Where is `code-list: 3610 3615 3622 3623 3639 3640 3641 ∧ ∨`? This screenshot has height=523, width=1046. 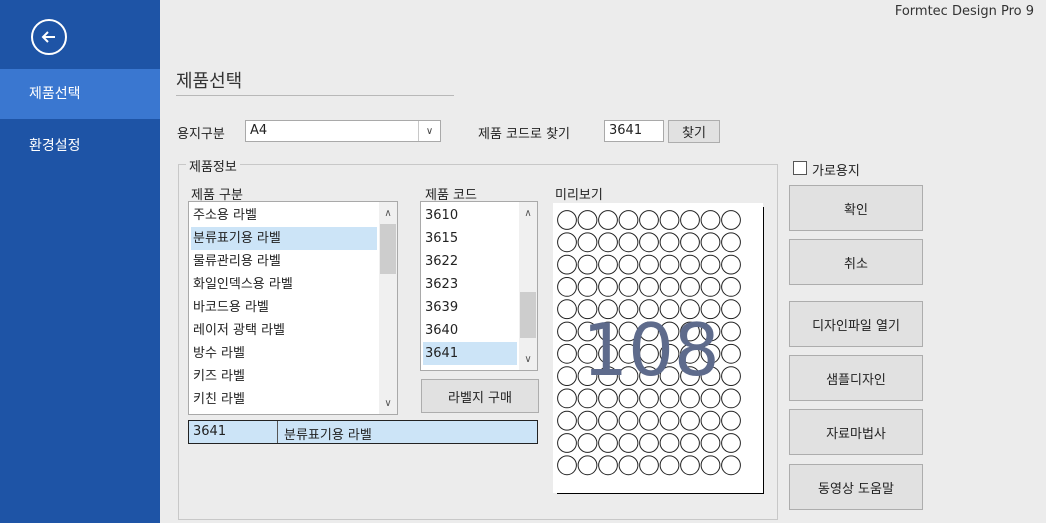
code-list: 3610 3615 3622 3623 3639 3640 3641 ∧ ∨ is located at coordinates (479, 286).